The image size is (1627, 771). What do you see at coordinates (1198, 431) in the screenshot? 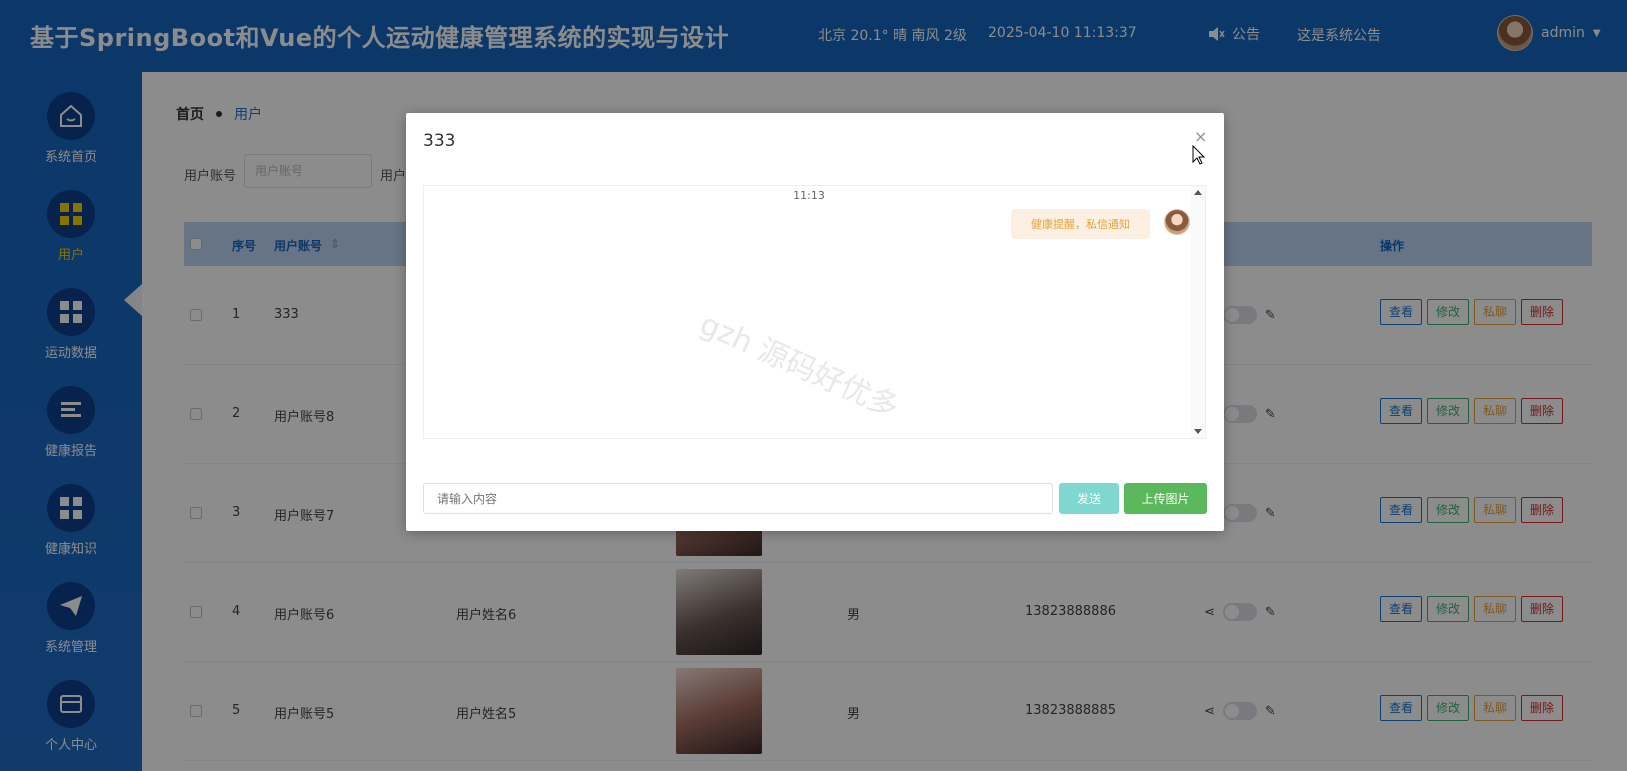
I see `scroll-down-icon` at bounding box center [1198, 431].